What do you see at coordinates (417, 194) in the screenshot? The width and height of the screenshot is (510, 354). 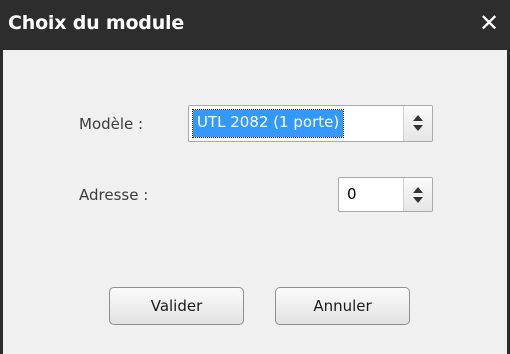 I see `address-spin-arrows` at bounding box center [417, 194].